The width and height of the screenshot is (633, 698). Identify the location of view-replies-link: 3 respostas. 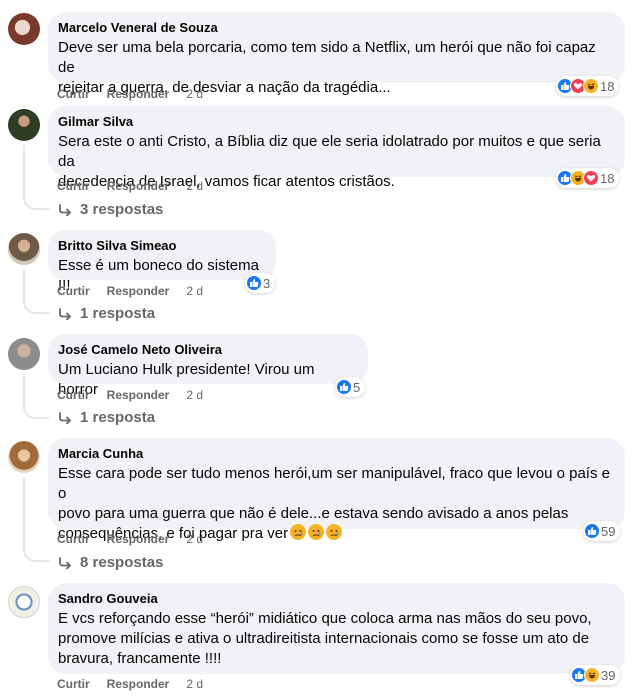
(110, 210).